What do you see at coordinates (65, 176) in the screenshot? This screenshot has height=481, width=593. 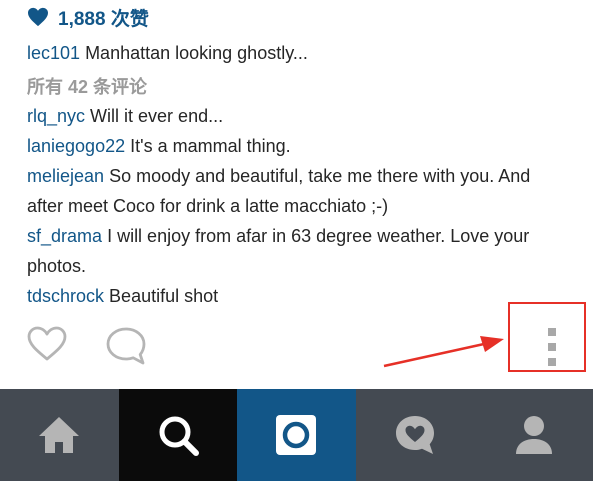 I see `comment-username: meliejean` at bounding box center [65, 176].